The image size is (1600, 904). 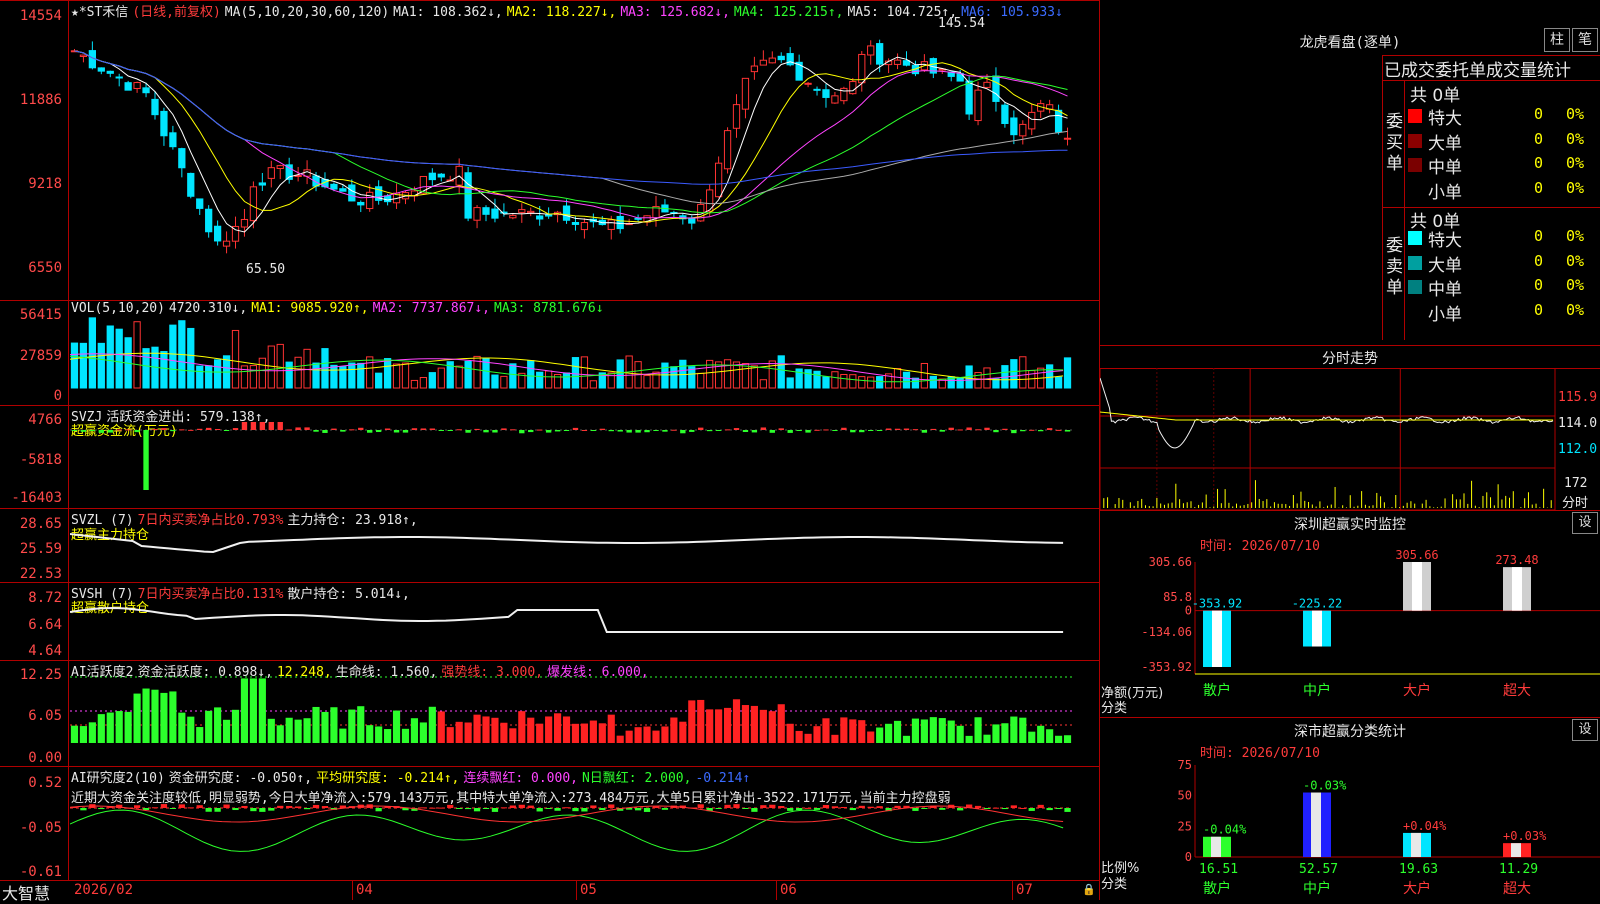 I want to click on svsh-tick-1: 8.72, so click(x=45, y=598).